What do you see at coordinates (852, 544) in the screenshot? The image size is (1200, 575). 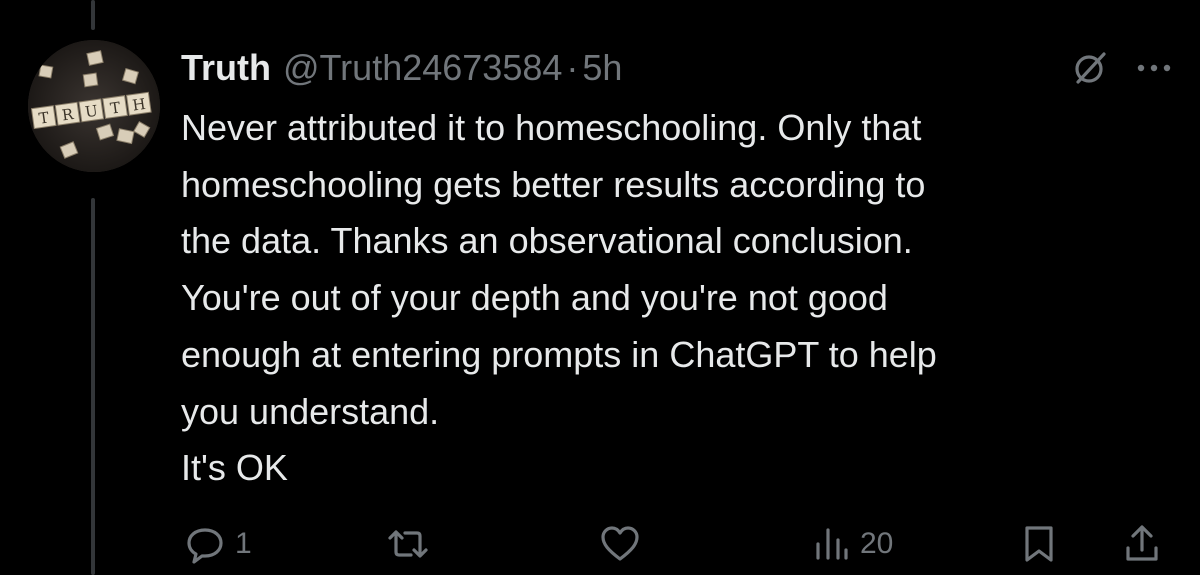 I see `views-button: 20` at bounding box center [852, 544].